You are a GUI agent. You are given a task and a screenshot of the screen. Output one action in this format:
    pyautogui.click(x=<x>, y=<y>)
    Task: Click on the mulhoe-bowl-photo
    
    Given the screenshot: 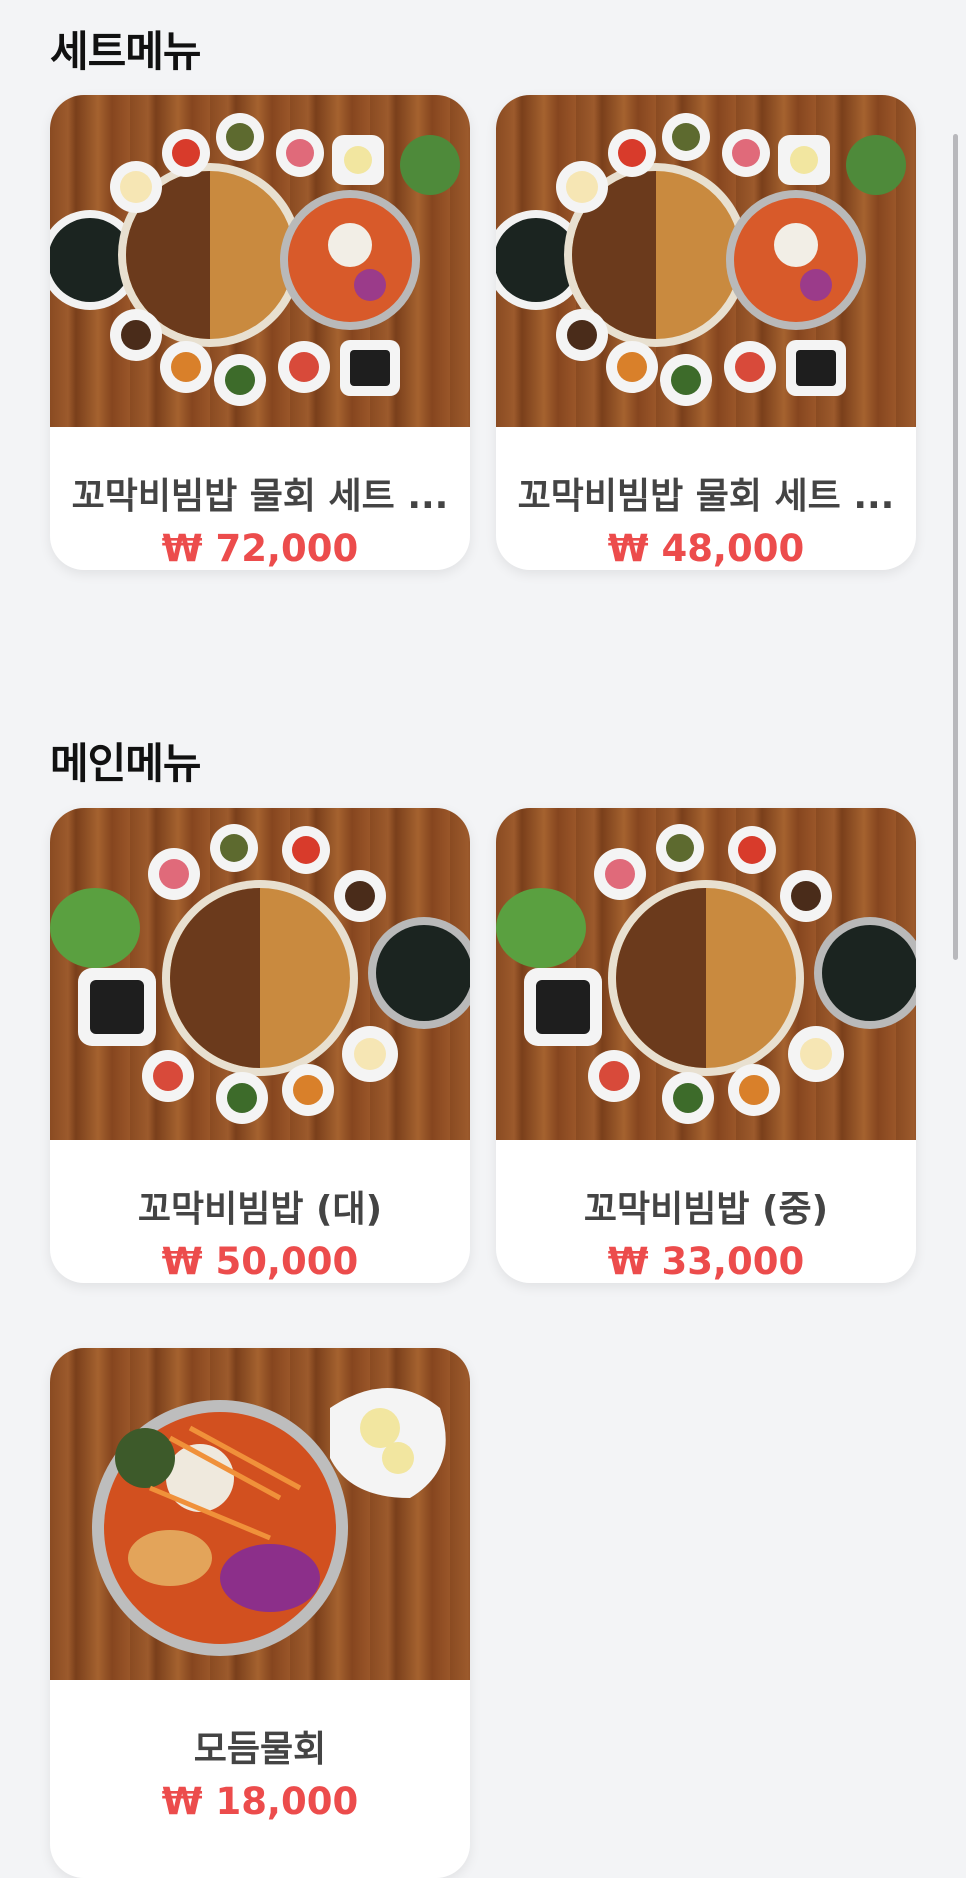 What is the action you would take?
    pyautogui.click(x=260, y=1514)
    